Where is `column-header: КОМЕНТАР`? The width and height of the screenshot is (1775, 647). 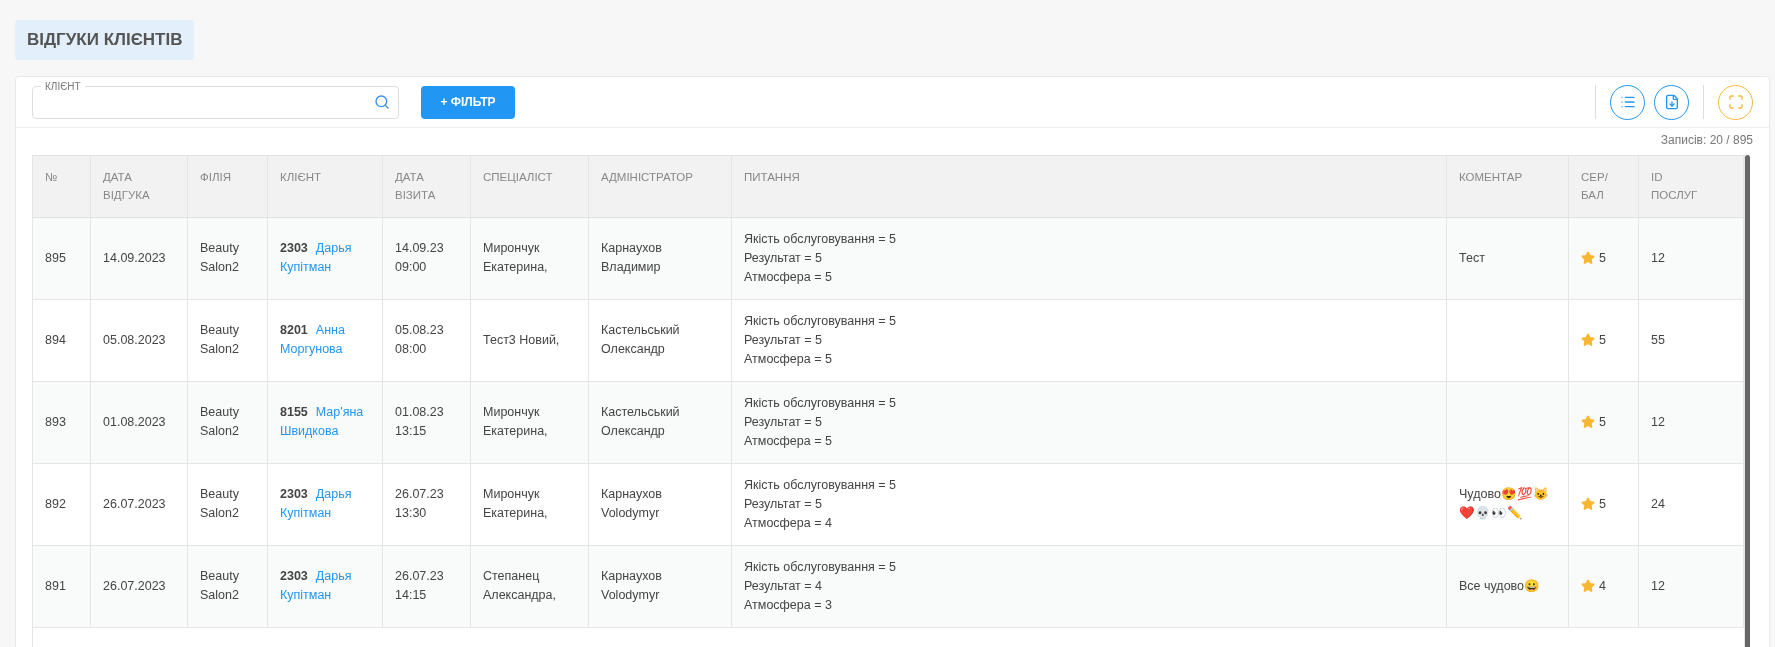
column-header: КОМЕНТАР is located at coordinates (1491, 177).